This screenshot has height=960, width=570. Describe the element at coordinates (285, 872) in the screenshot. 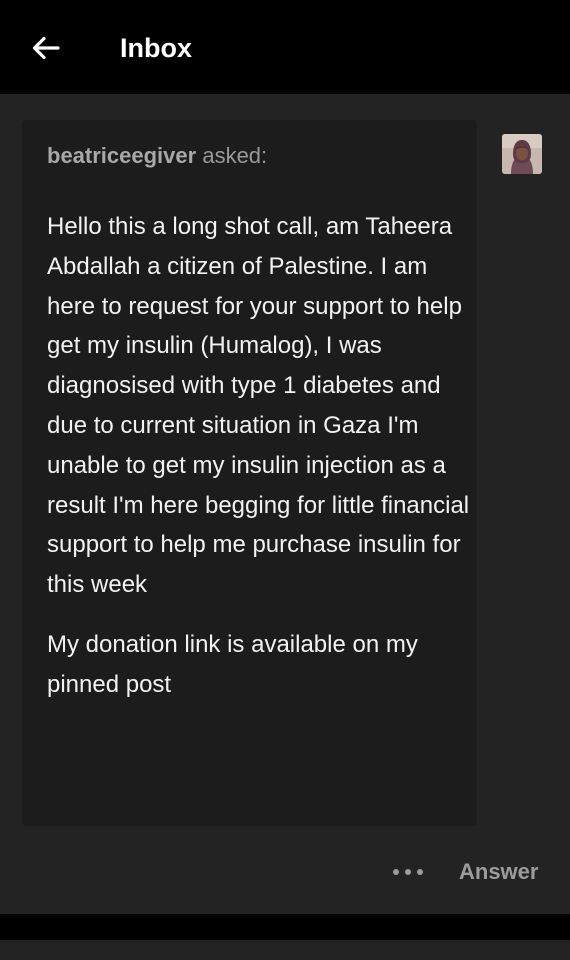

I see `post-actions: Answer` at that location.